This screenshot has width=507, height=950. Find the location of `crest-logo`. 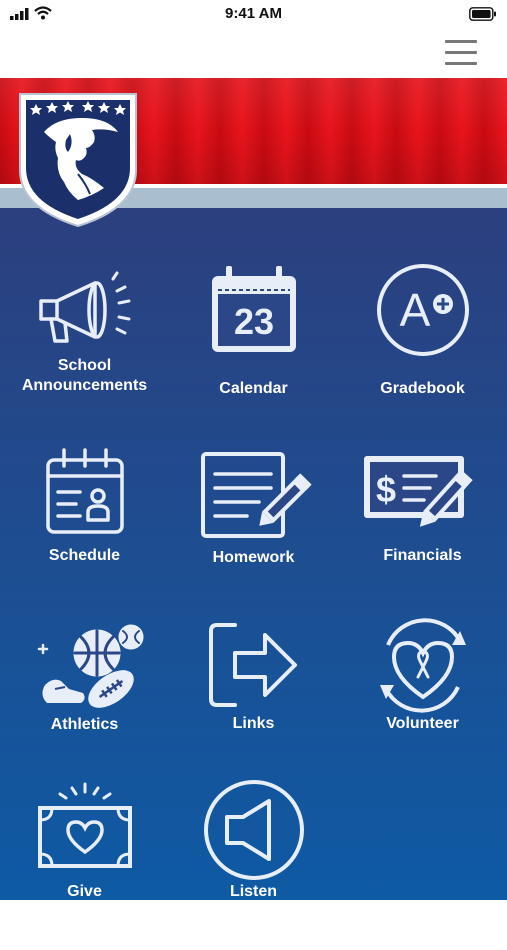

crest-logo is located at coordinates (78, 160).